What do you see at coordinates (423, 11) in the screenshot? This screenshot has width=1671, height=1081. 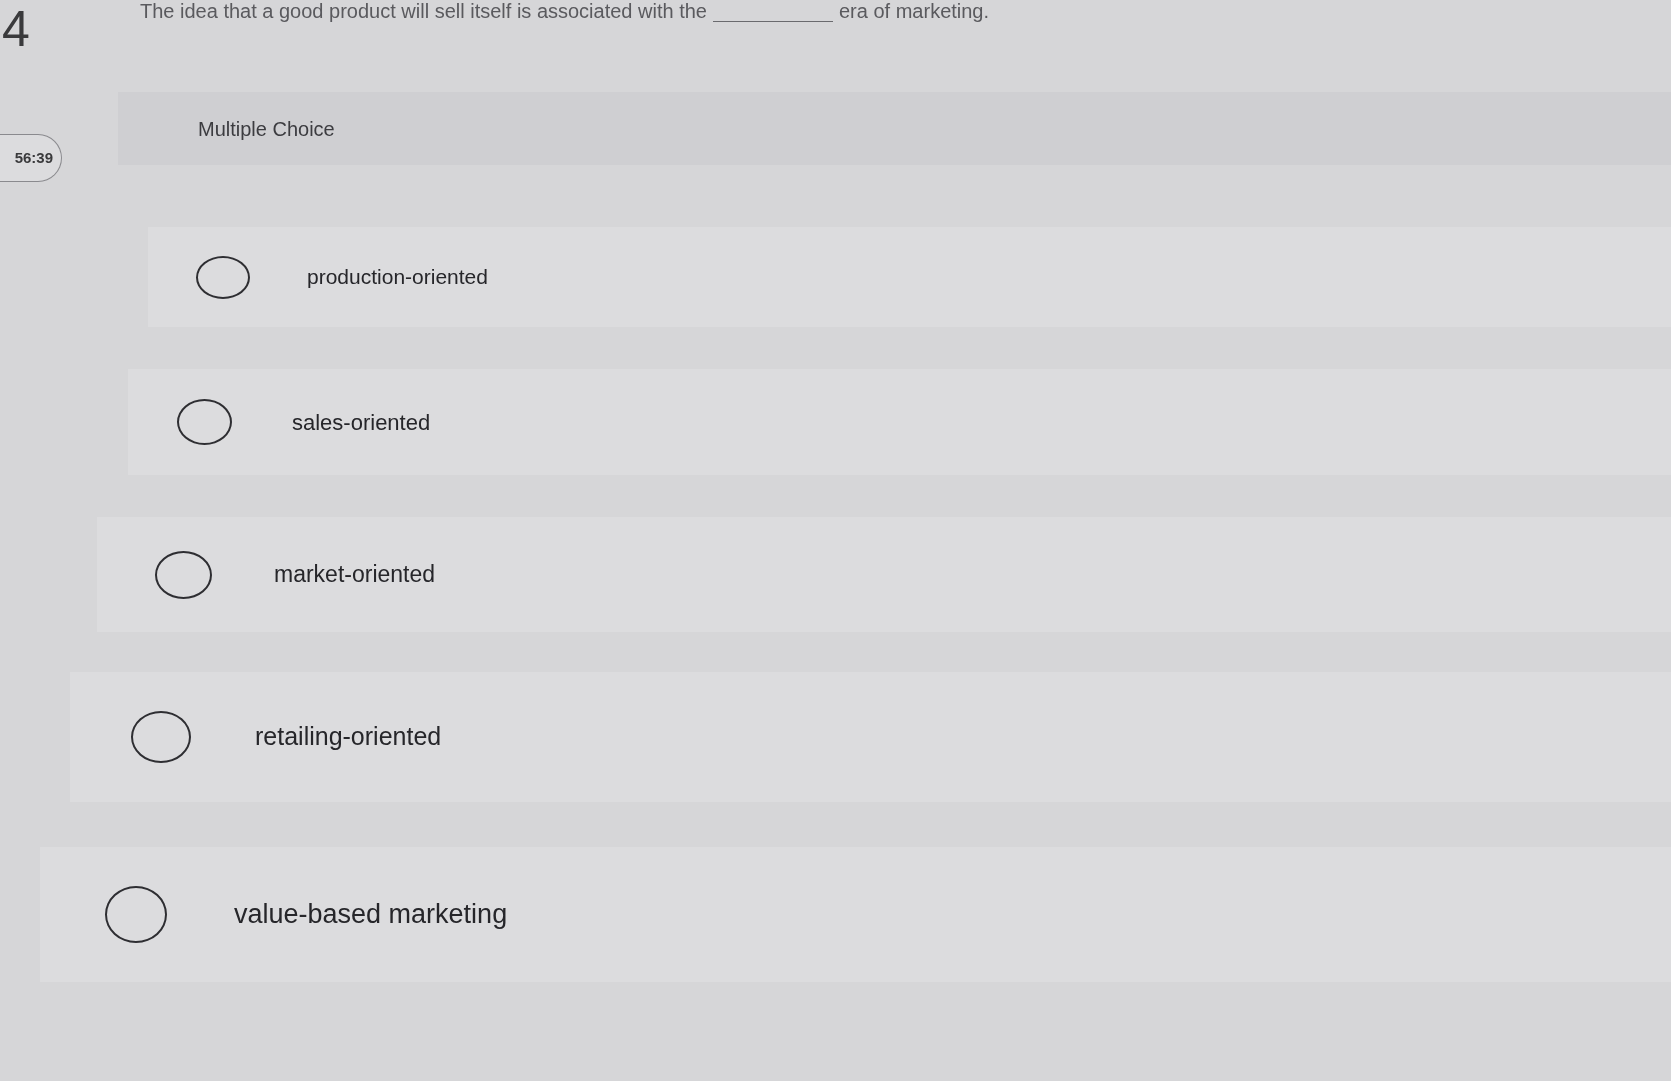 I see `question-text: The idea that a good product will sell itself is associated with the` at bounding box center [423, 11].